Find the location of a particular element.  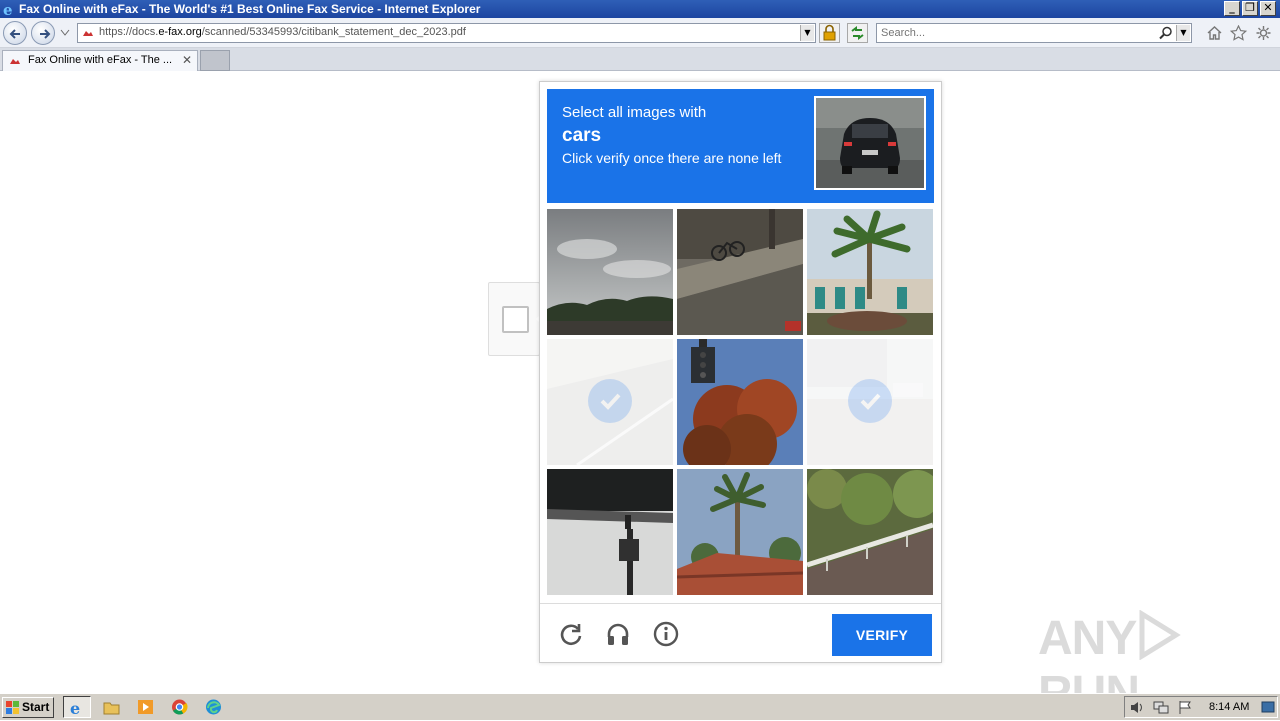

start-label: Start is located at coordinates (36, 707).